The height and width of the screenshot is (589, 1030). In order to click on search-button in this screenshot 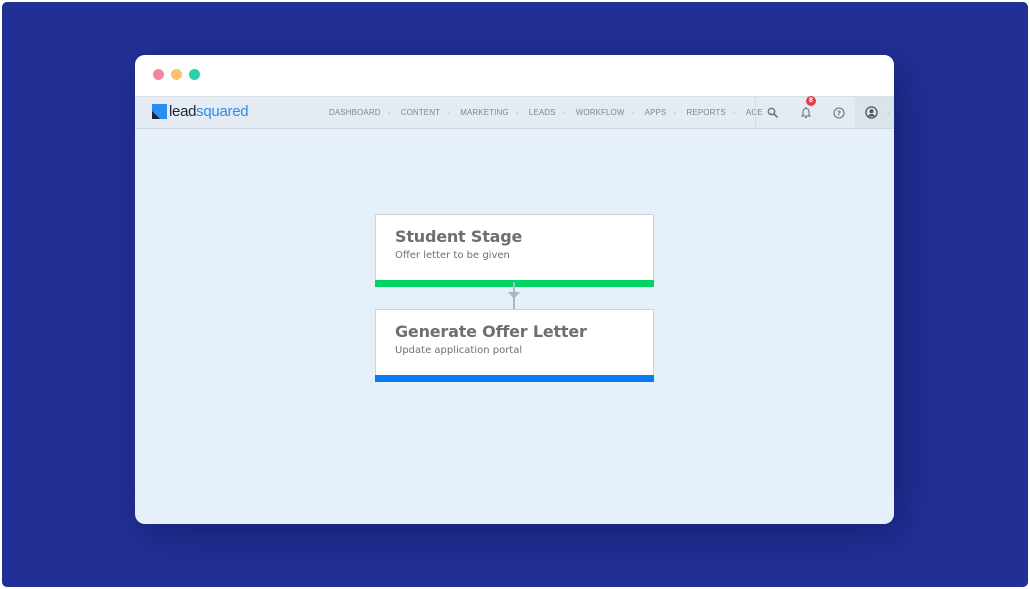, I will do `click(772, 112)`.